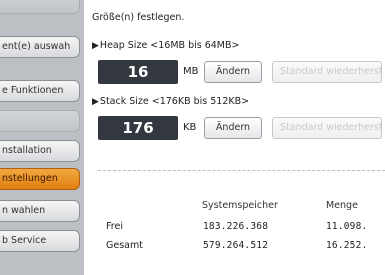 This screenshot has height=275, width=385. I want to click on free-system-memory: 183.226.368, so click(236, 226).